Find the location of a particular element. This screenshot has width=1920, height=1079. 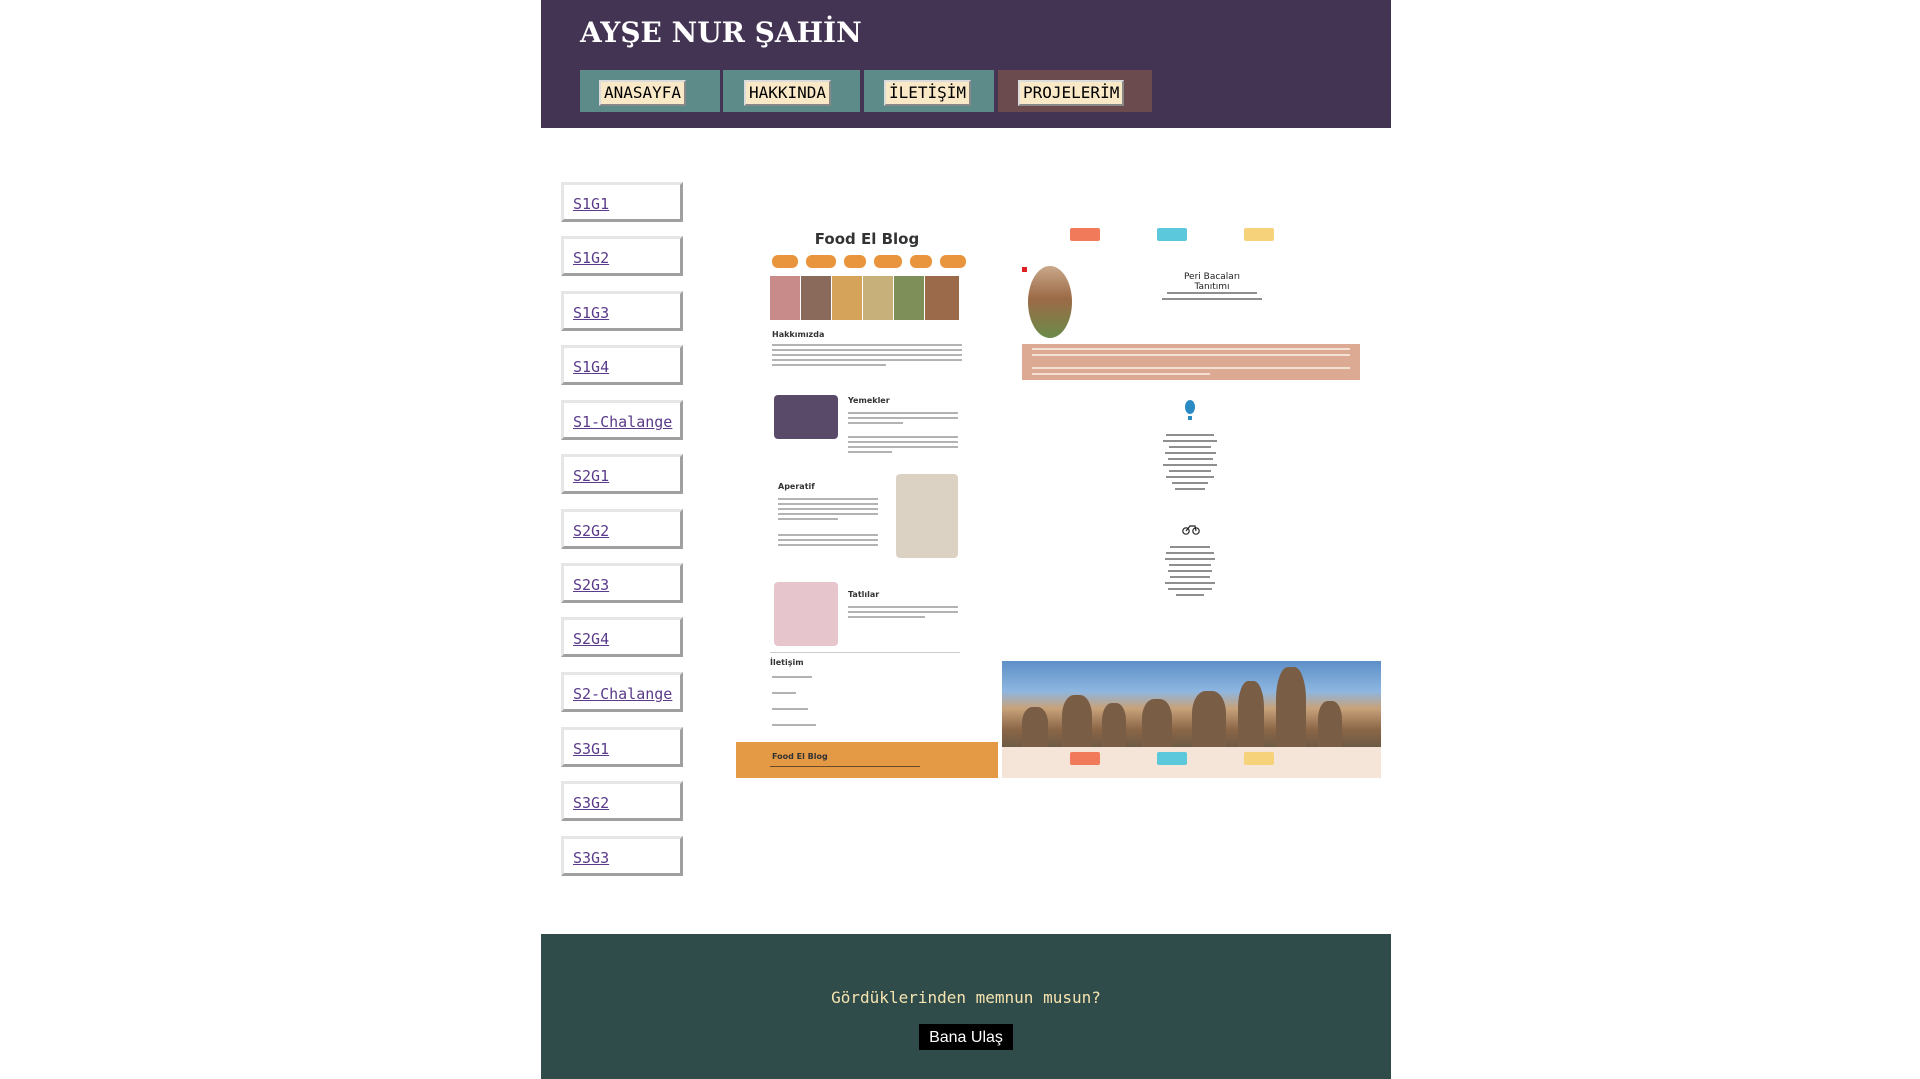

sidebar-item-s3g2: S3G2 is located at coordinates (622, 801).